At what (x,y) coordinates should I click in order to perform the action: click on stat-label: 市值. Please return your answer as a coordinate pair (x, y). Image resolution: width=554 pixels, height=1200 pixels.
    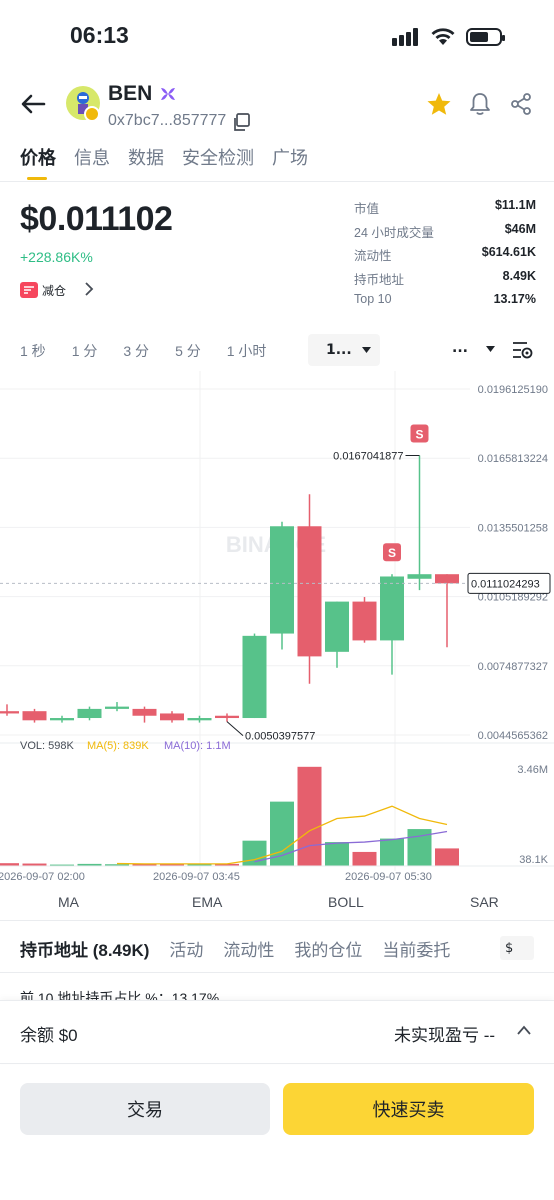
    Looking at the image, I should click on (367, 209).